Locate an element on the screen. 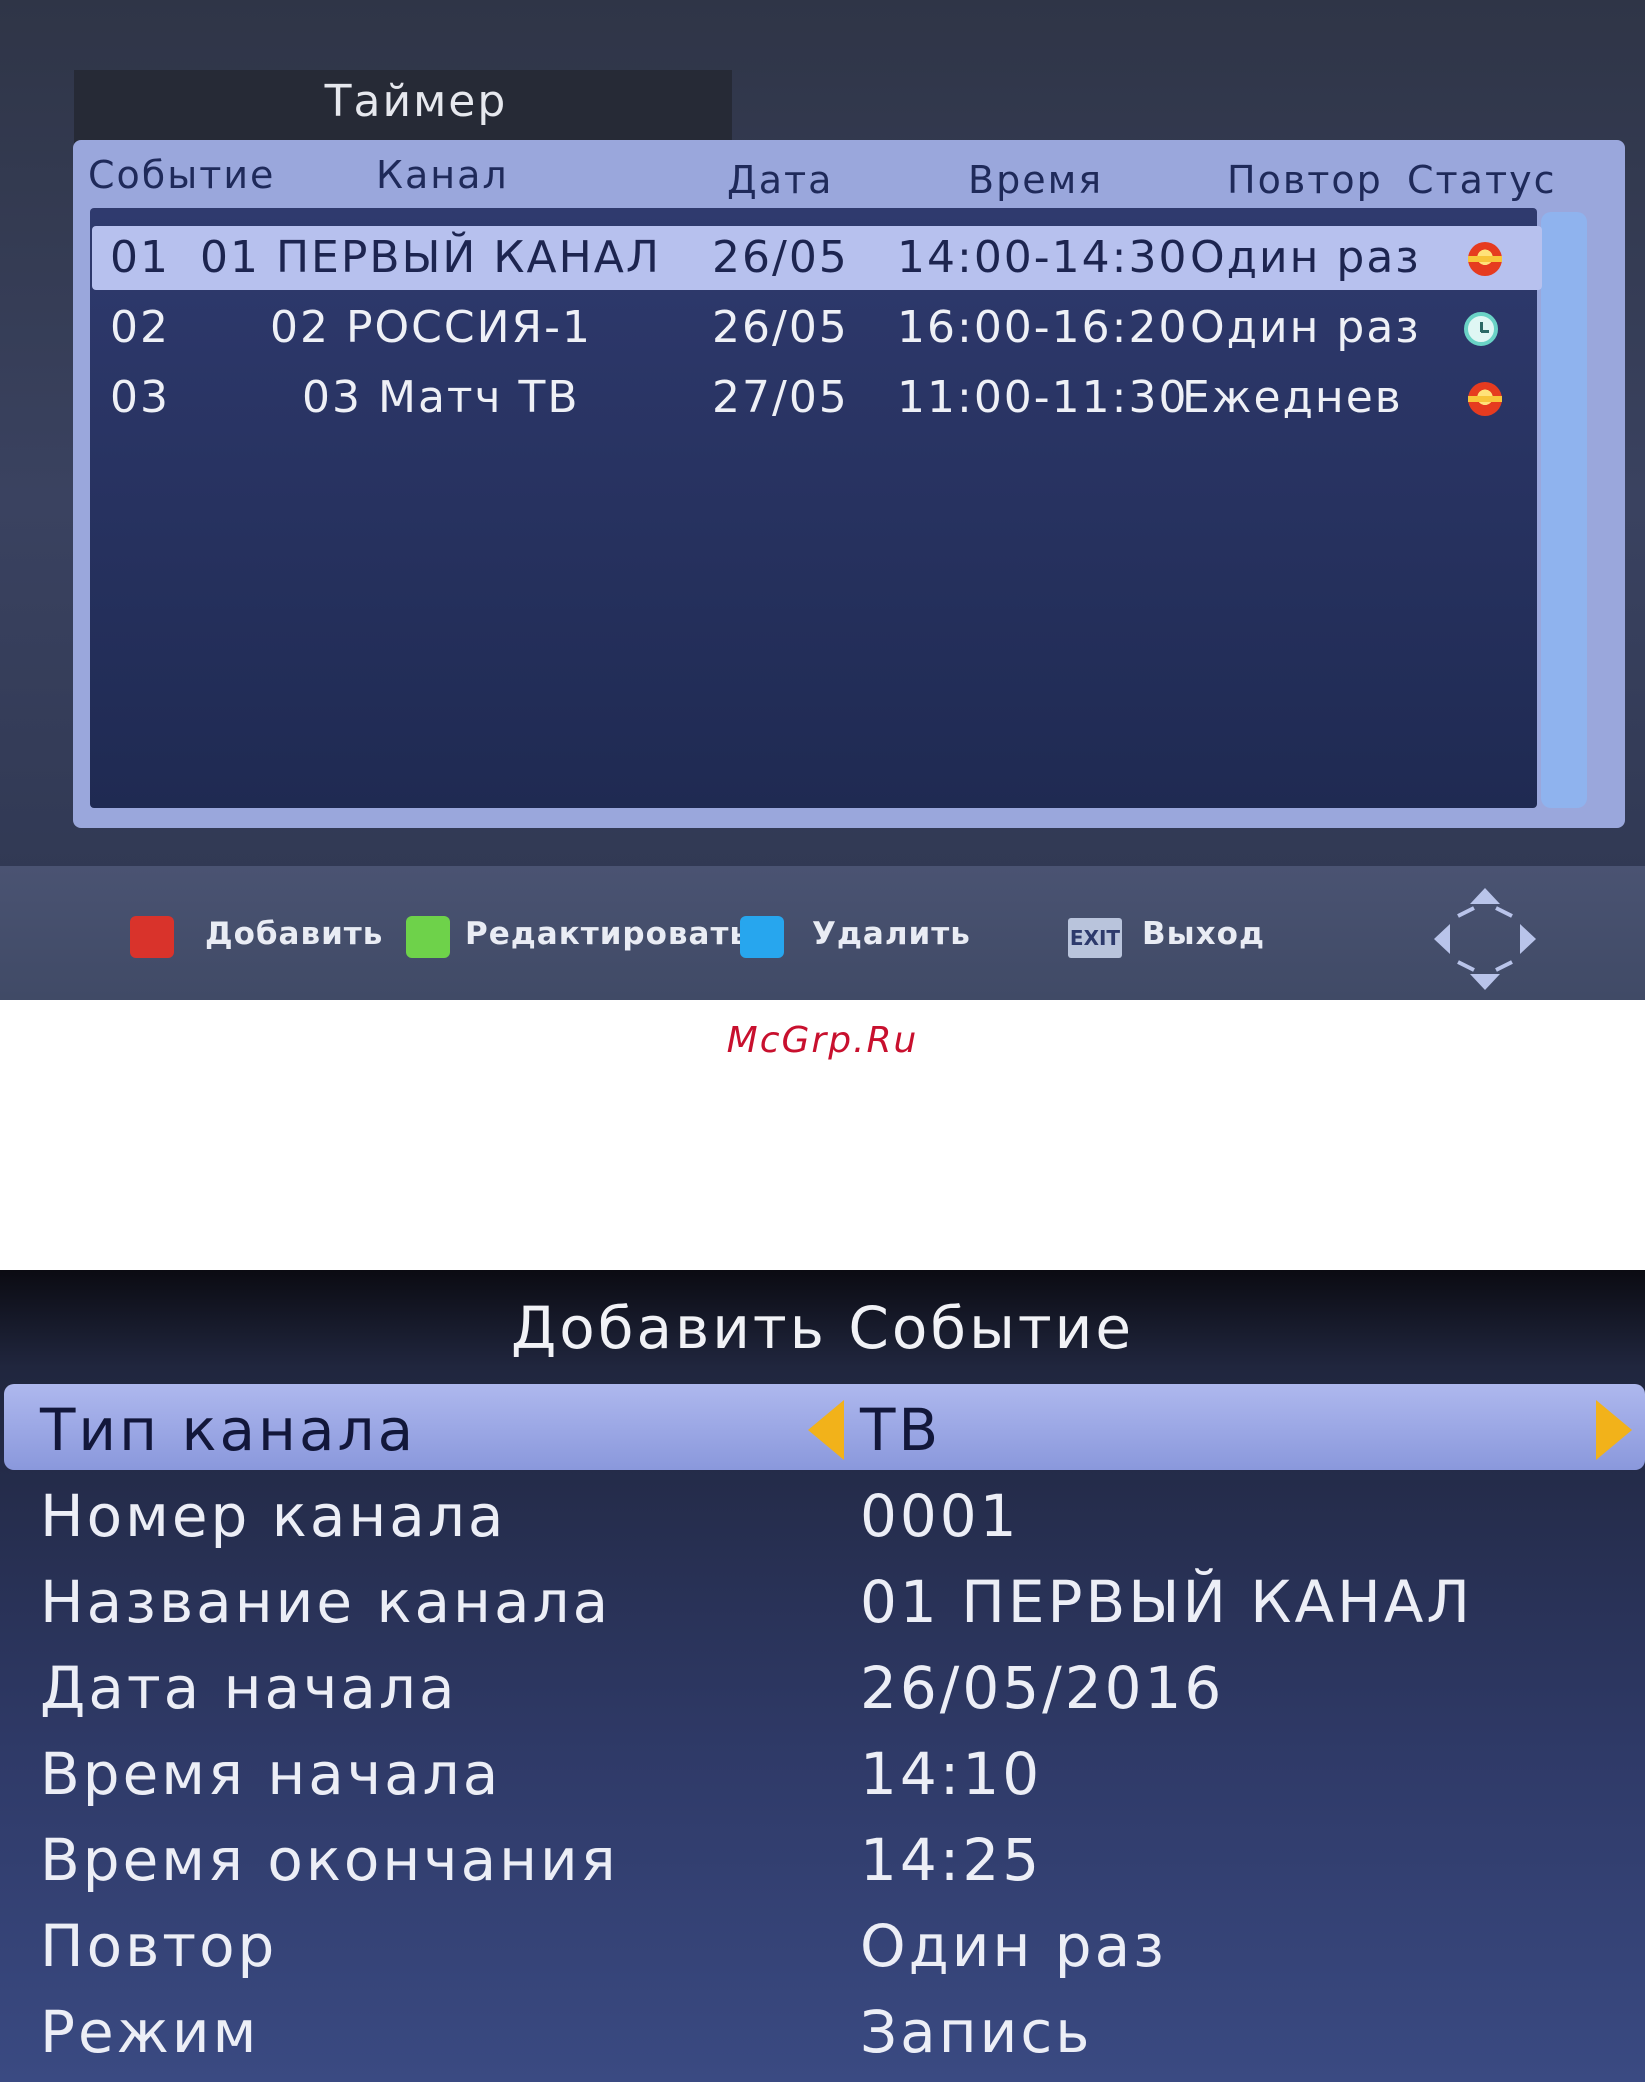 This screenshot has height=2082, width=1645. exit-hint: Выход is located at coordinates (1203, 934).